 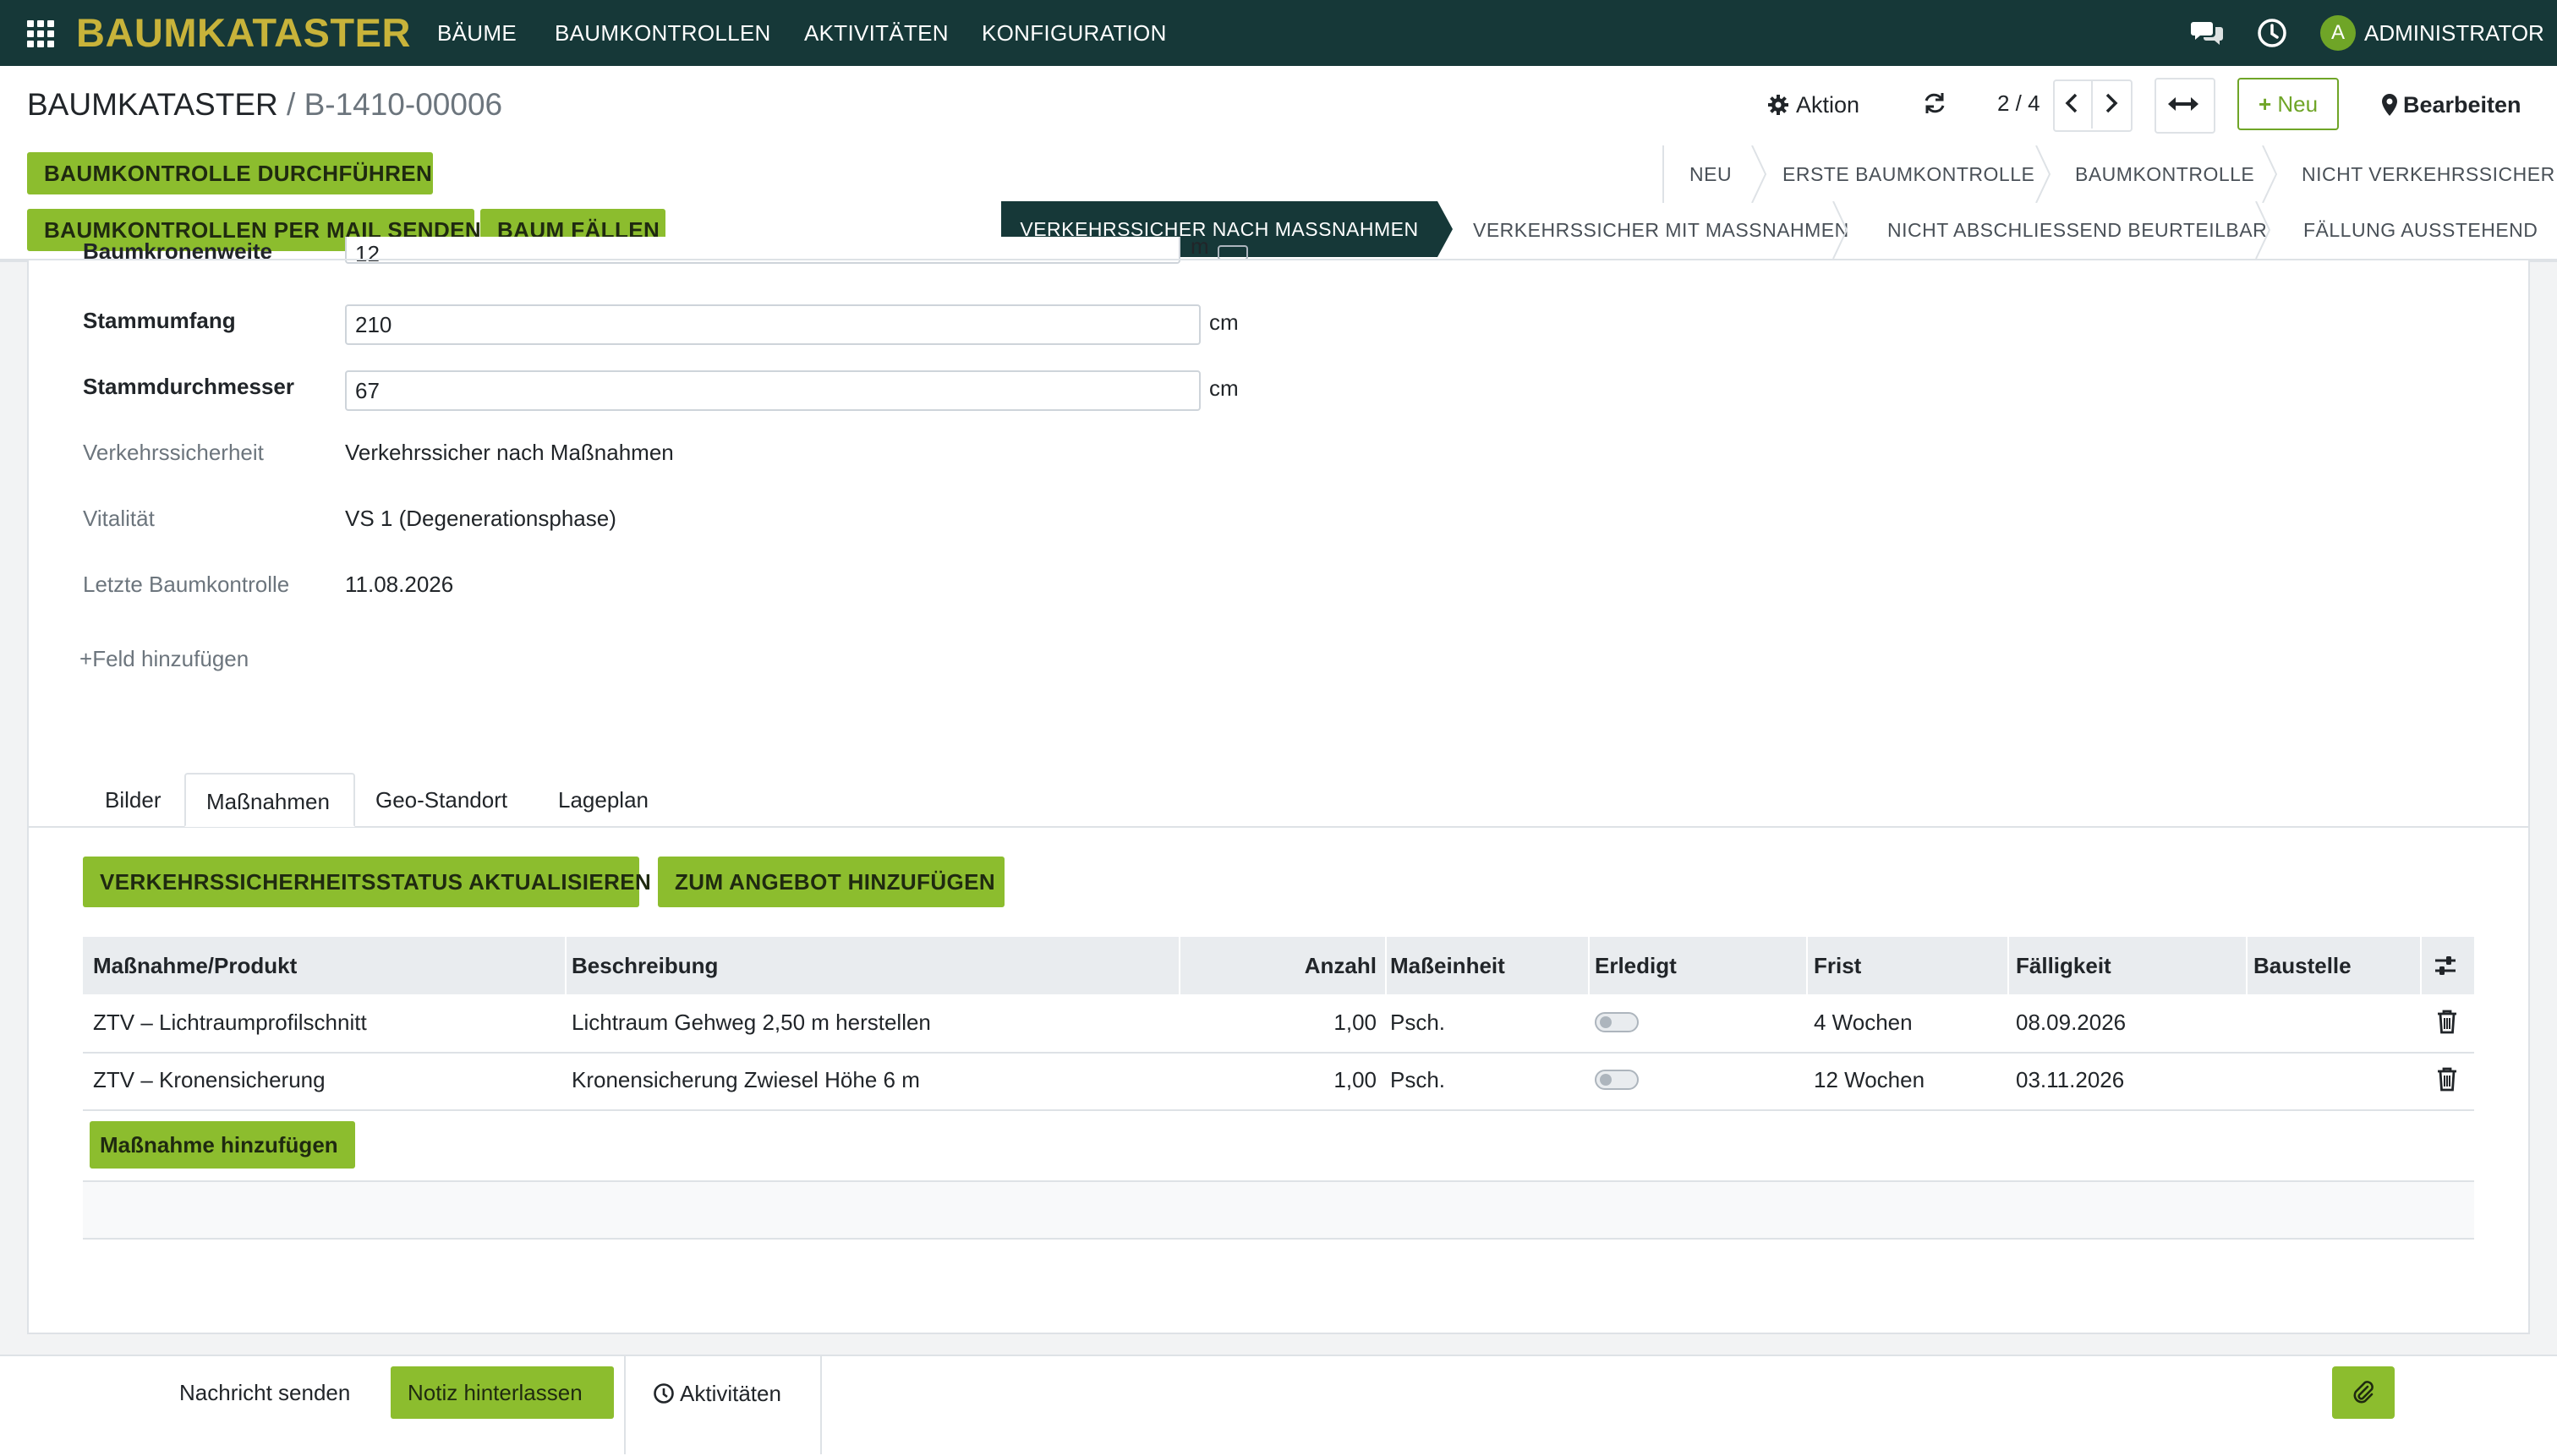 I want to click on update-safety-status-button: VERKEHRSSICHERHEITSSTATUS AKTUALISIEREN, so click(x=367, y=882).